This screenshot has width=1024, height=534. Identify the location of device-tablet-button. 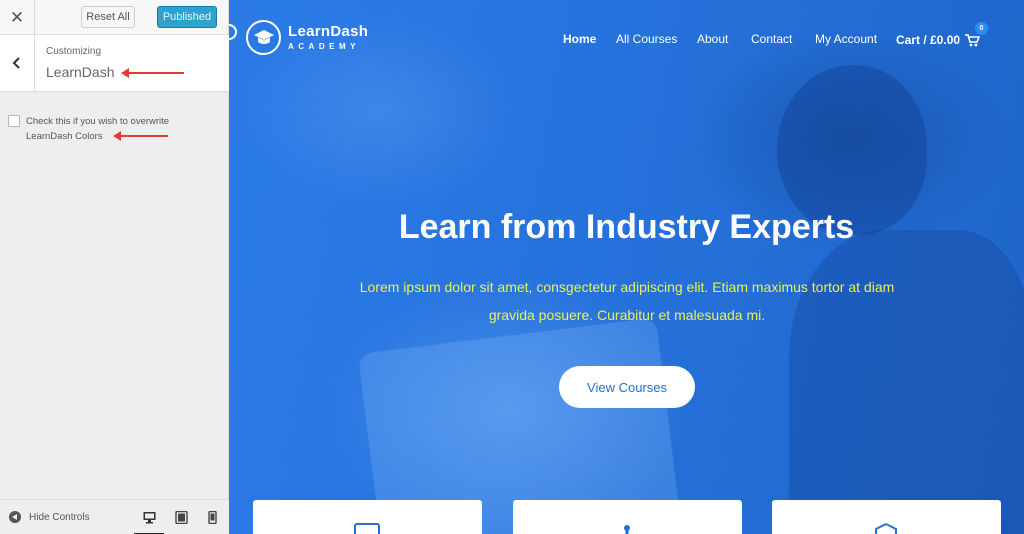
(181, 517).